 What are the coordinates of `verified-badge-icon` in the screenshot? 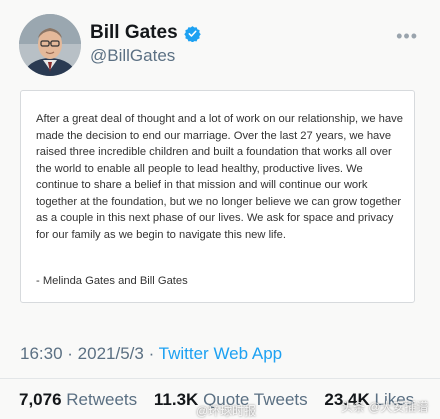 It's located at (192, 33).